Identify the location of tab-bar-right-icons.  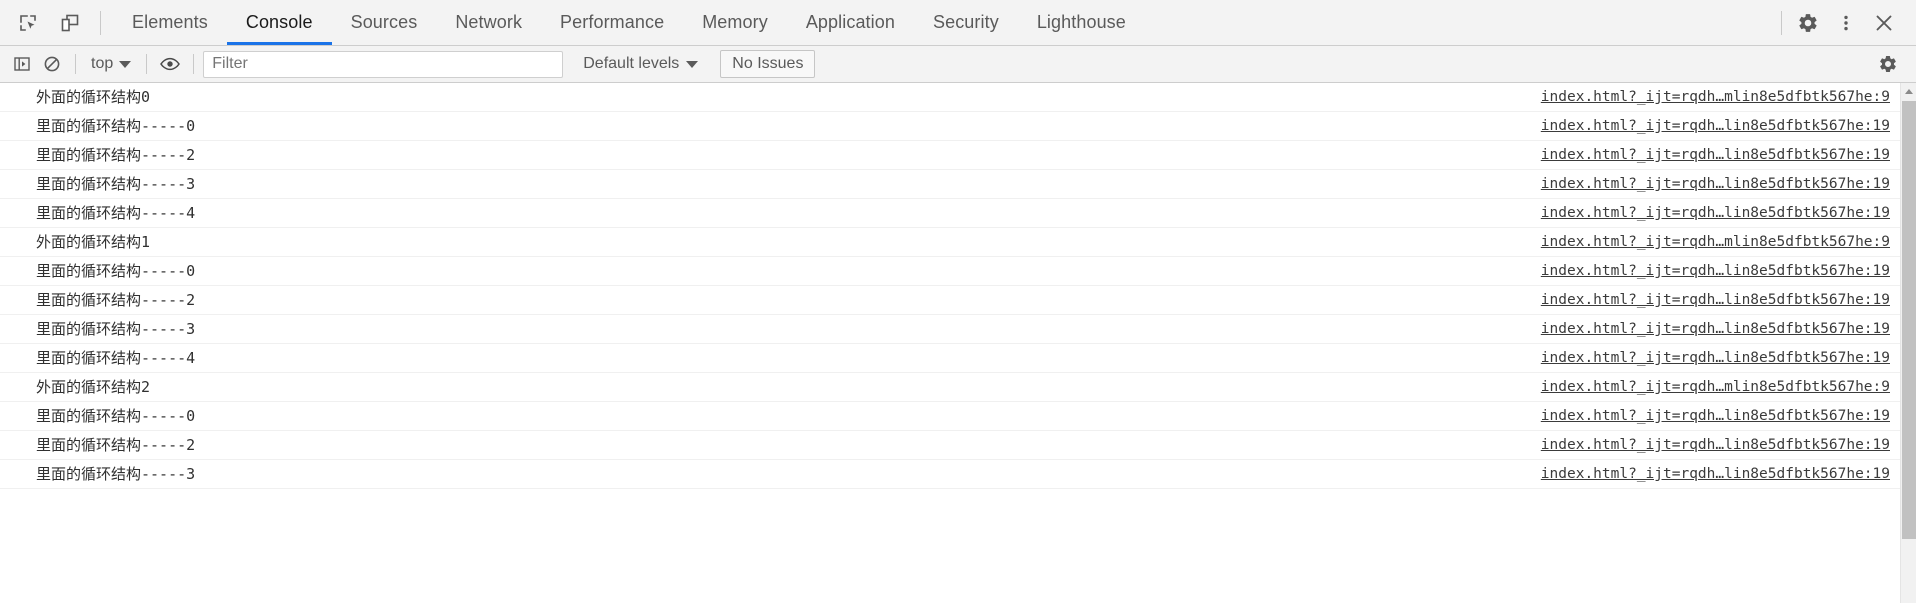
(1845, 22).